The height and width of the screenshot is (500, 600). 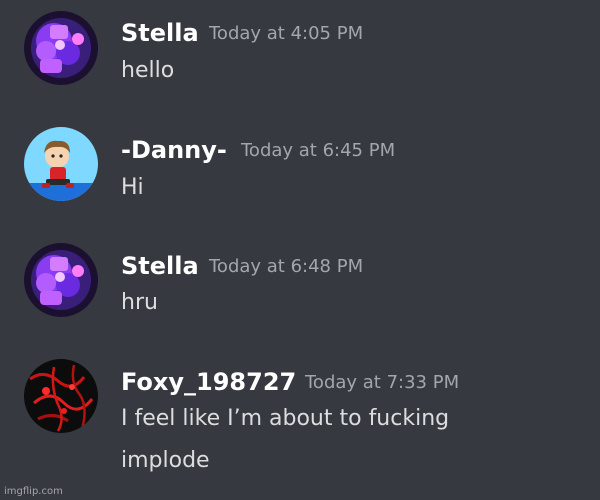 I want to click on red-dark-avatar-icon, so click(x=61, y=396).